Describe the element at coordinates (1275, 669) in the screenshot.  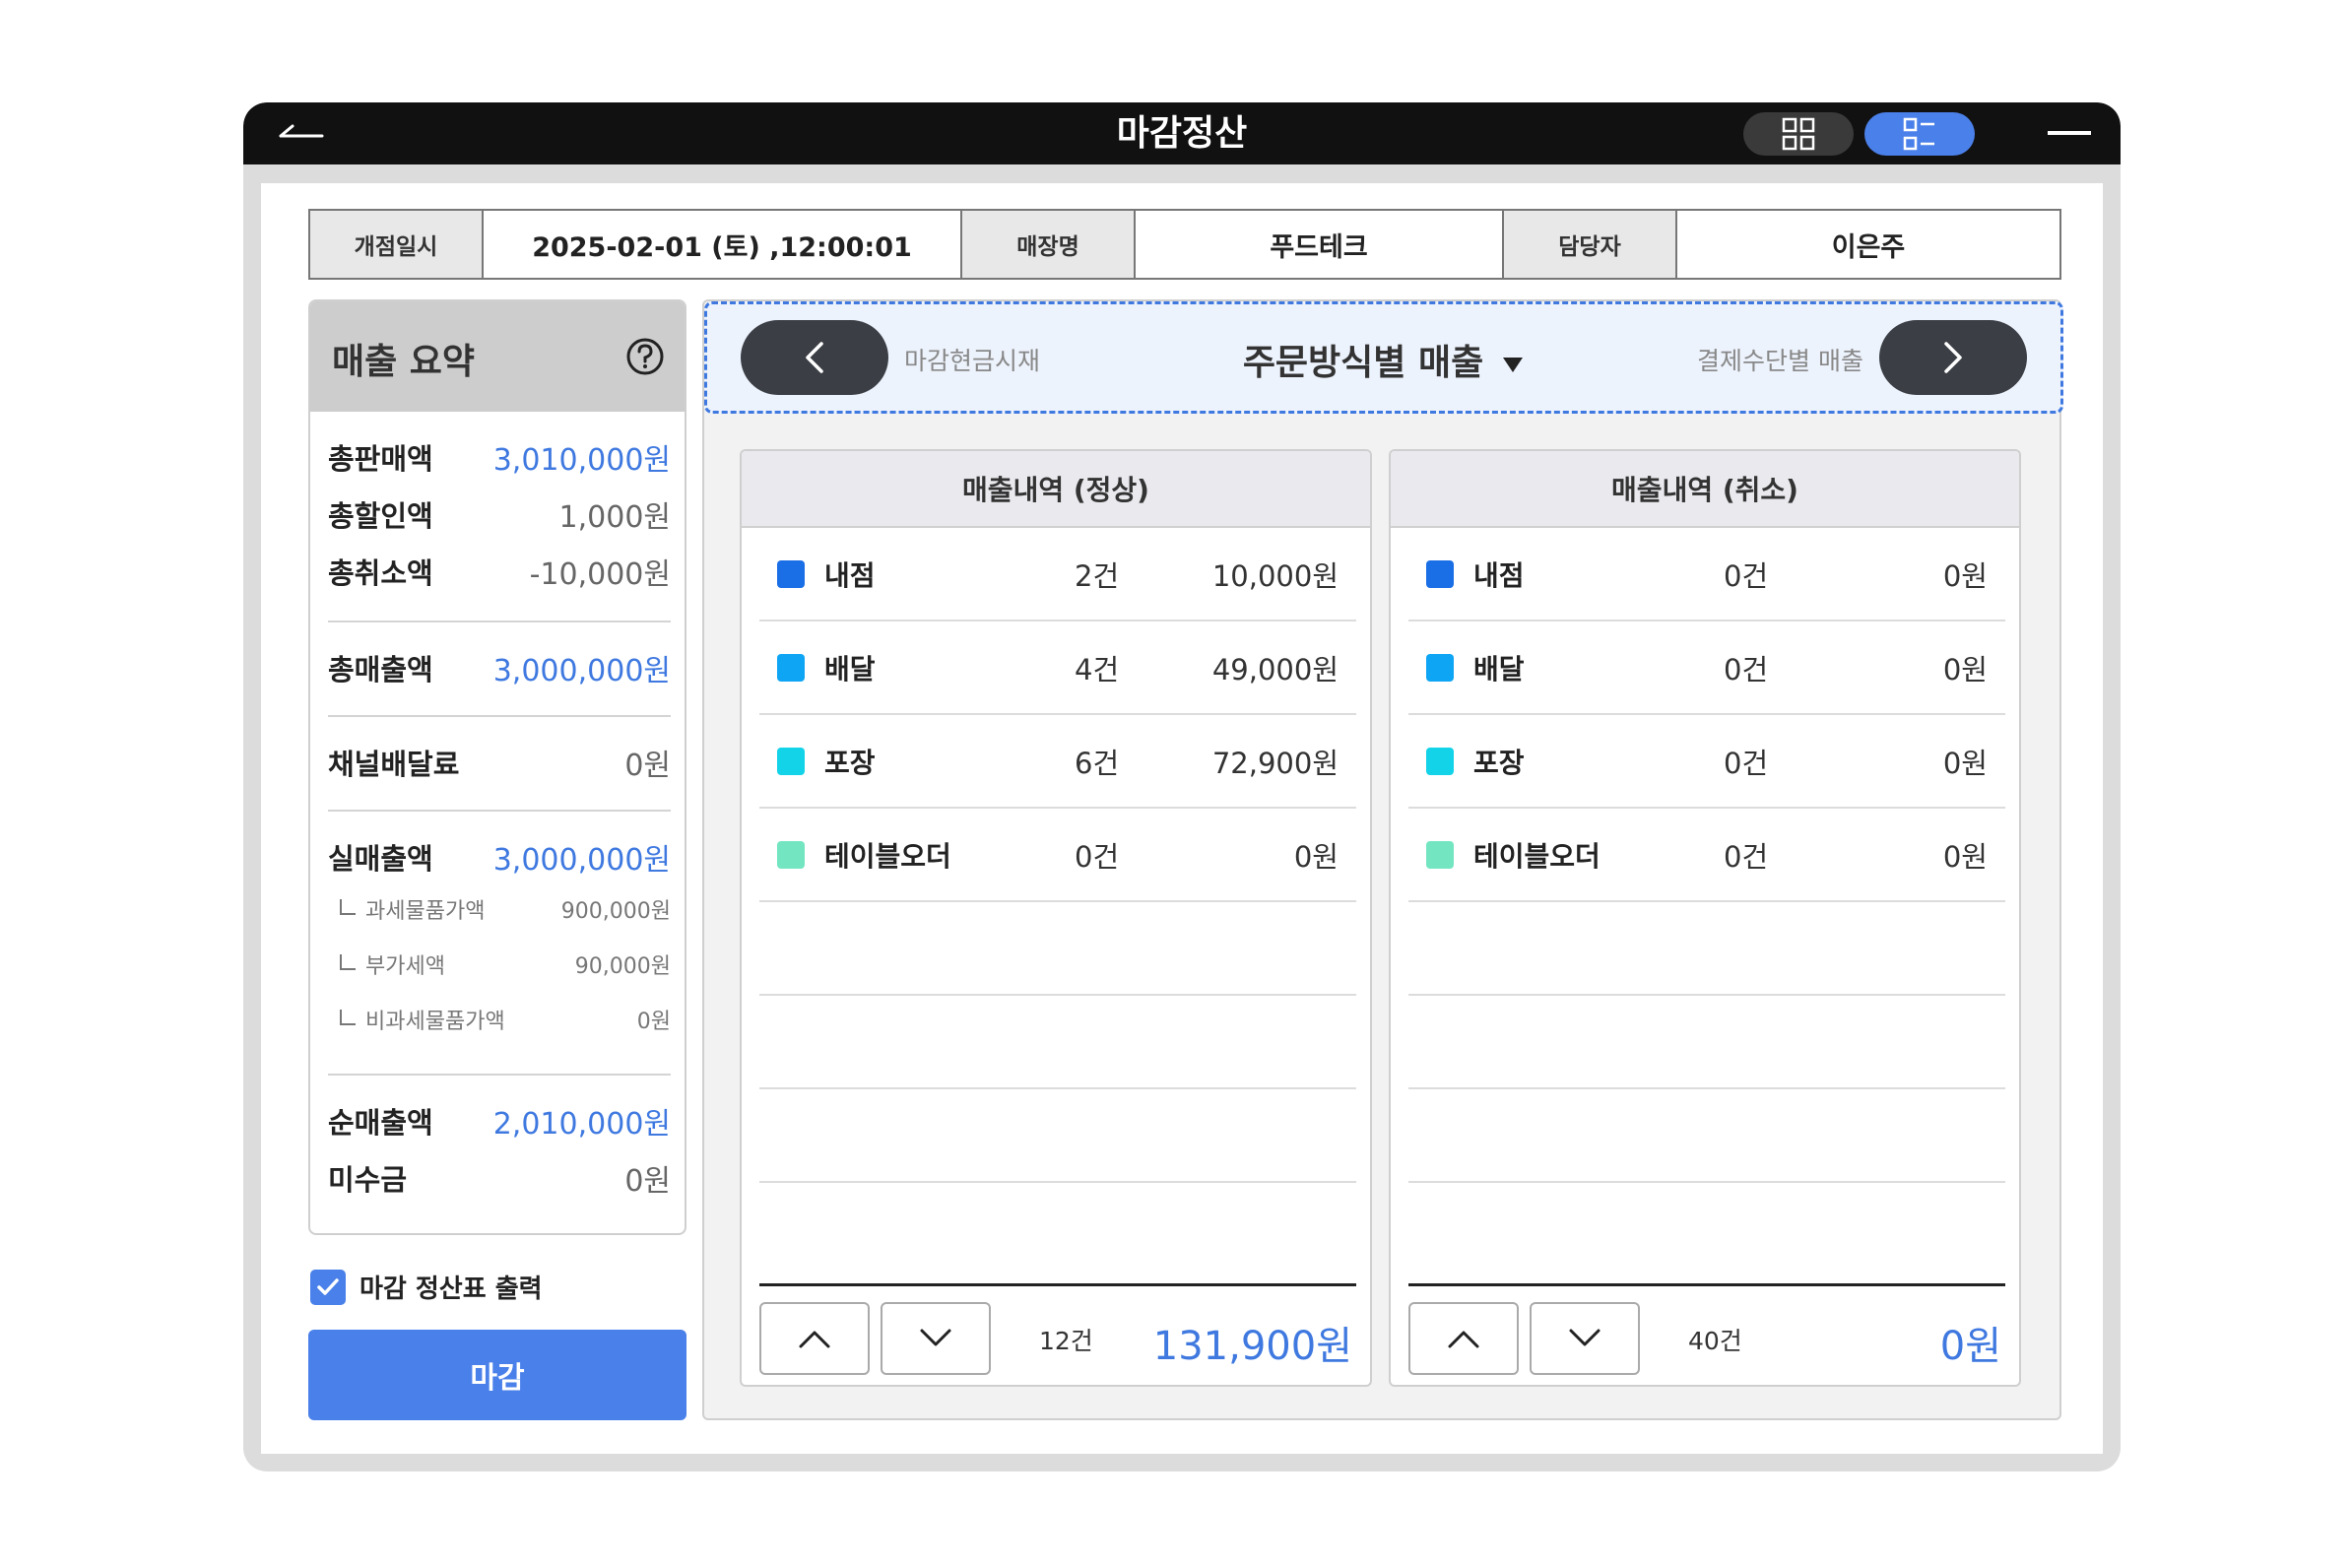
I see `order-amount: 49,000원` at that location.